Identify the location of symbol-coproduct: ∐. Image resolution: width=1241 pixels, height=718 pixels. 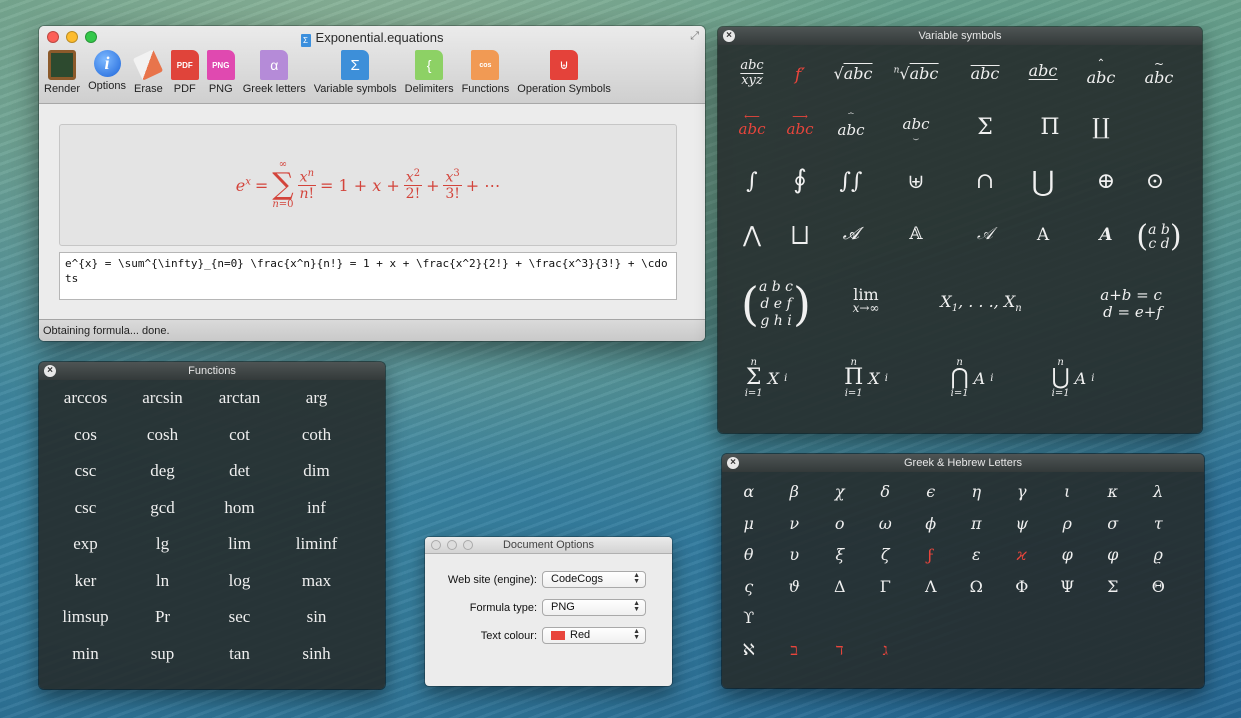
(1101, 127).